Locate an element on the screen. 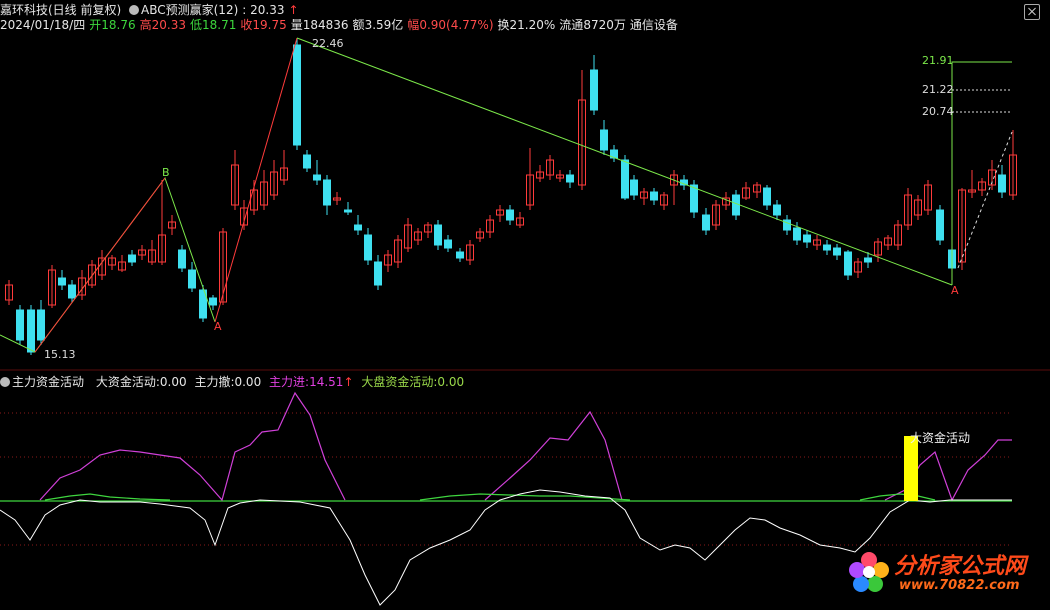 This screenshot has height=610, width=1050. wave-b-label: B is located at coordinates (166, 172).